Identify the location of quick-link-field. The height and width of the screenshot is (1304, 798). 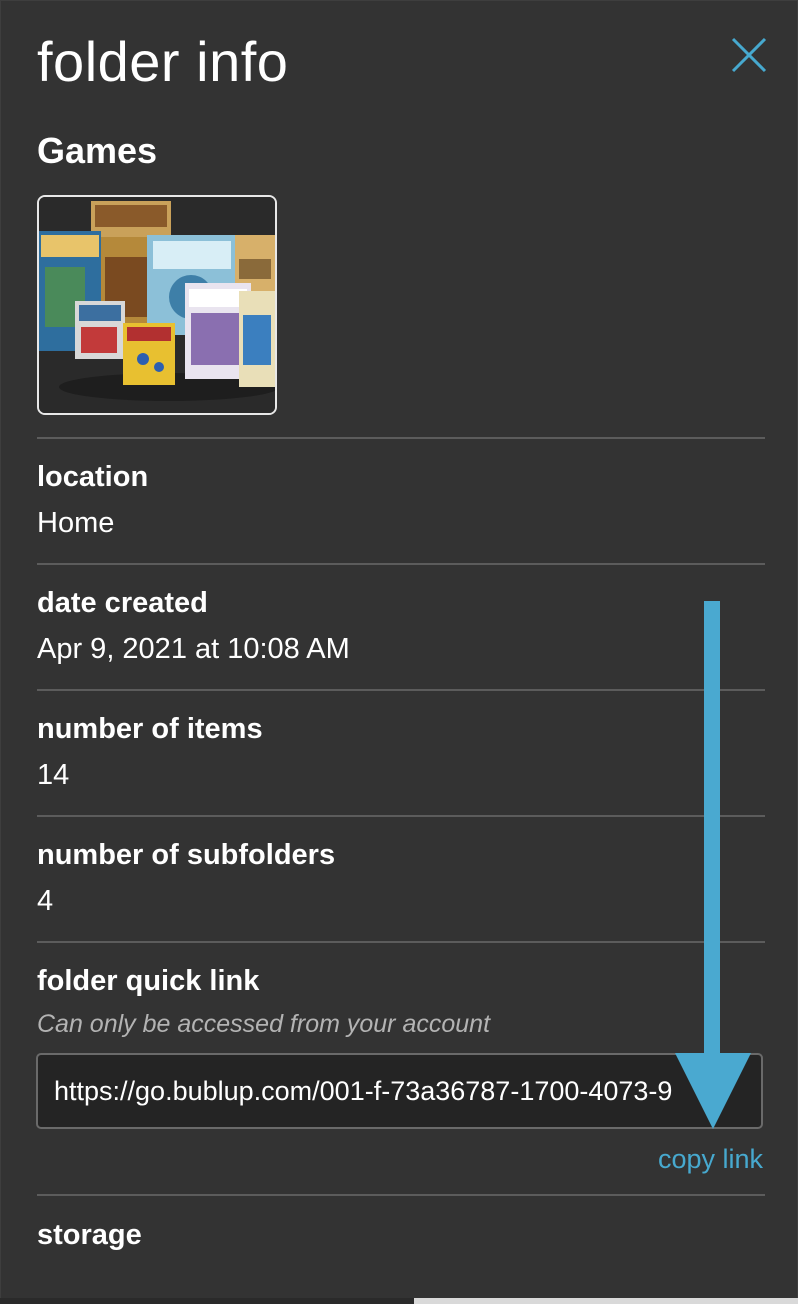
(399, 1091).